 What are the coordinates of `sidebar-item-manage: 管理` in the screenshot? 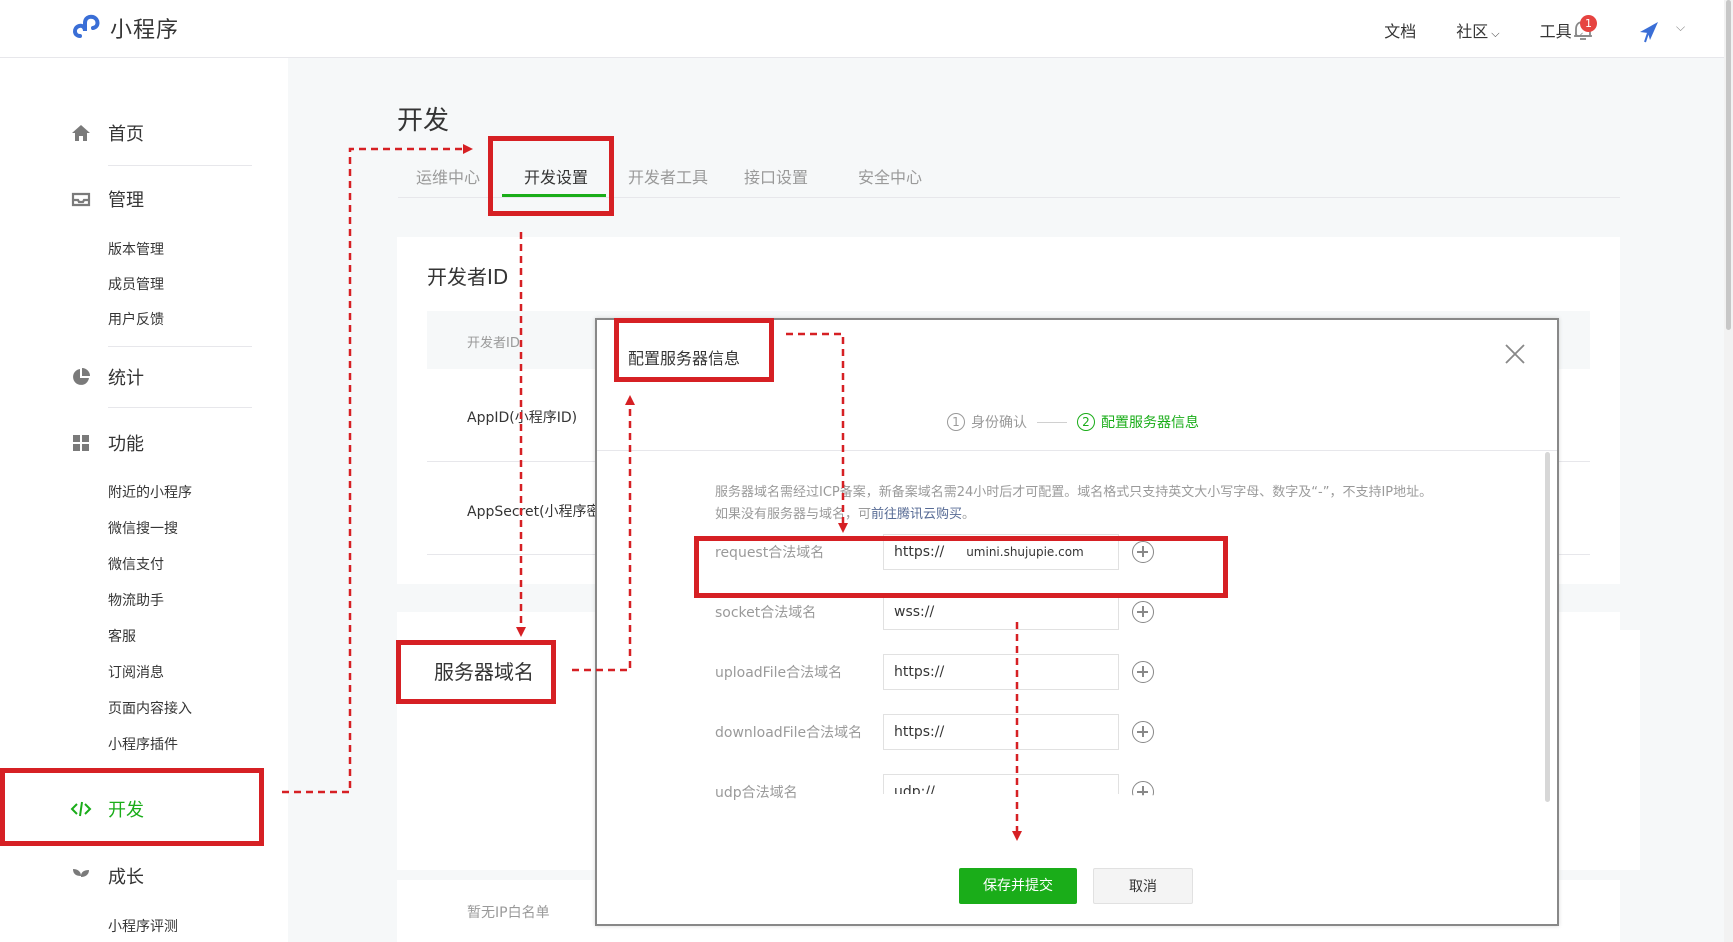 It's located at (107, 199).